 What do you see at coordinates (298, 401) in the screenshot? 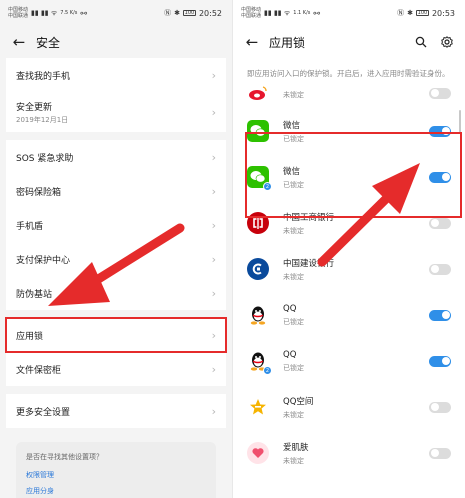
I see `app-name: QQ空间` at bounding box center [298, 401].